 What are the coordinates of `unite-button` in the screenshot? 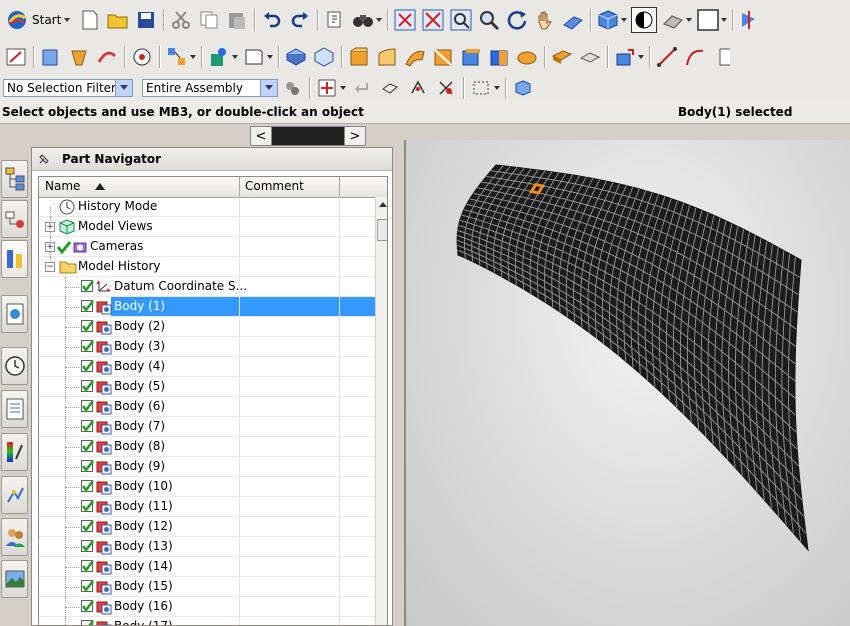 It's located at (296, 57).